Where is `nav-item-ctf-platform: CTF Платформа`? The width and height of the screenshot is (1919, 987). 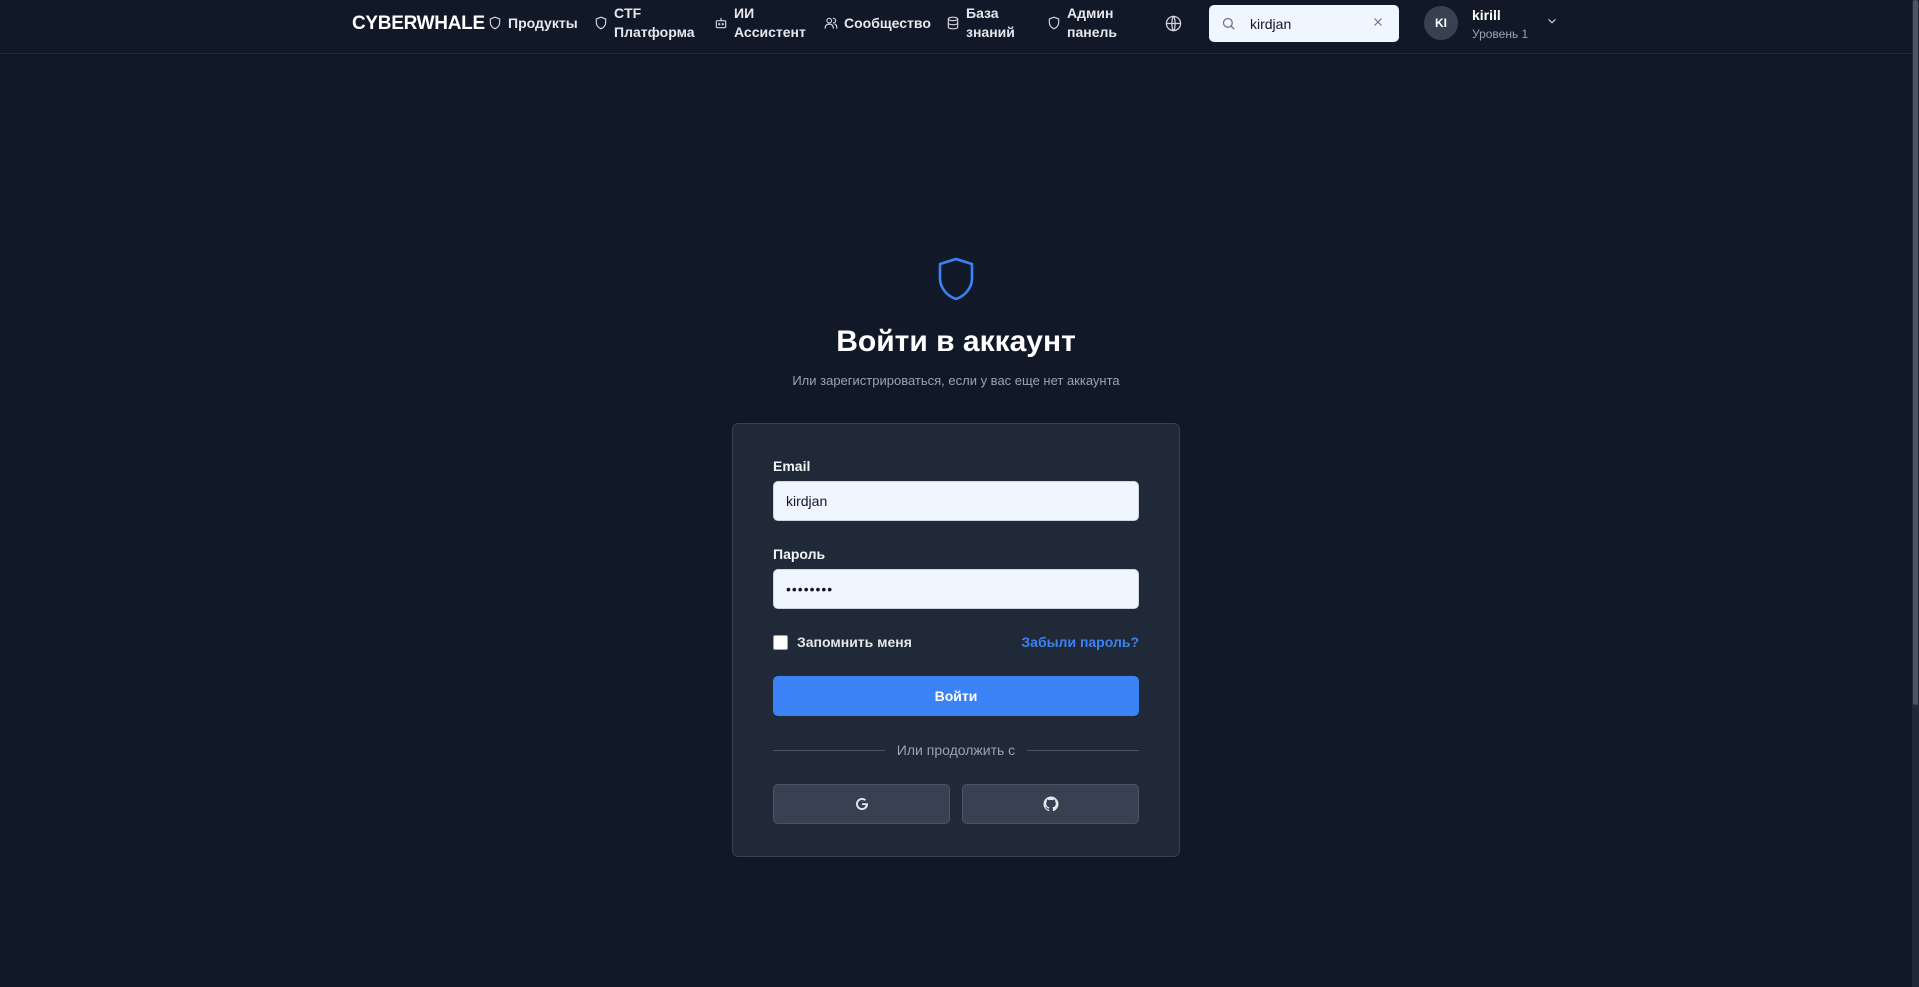 nav-item-ctf-platform: CTF Платформа is located at coordinates (644, 23).